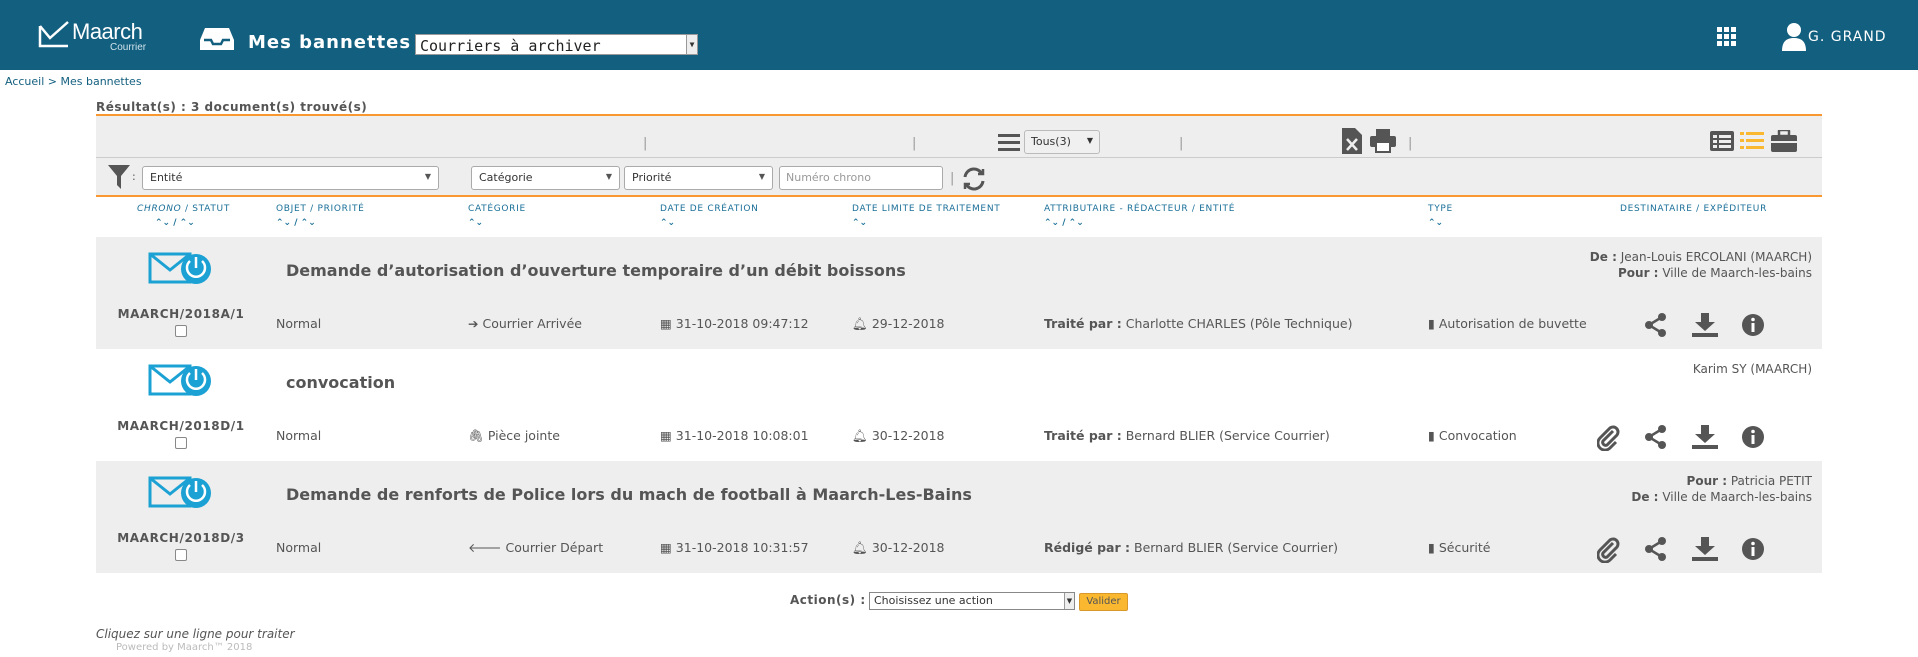 The image size is (1918, 657). I want to click on column-header-chrono: Chrono / Statut, so click(183, 209).